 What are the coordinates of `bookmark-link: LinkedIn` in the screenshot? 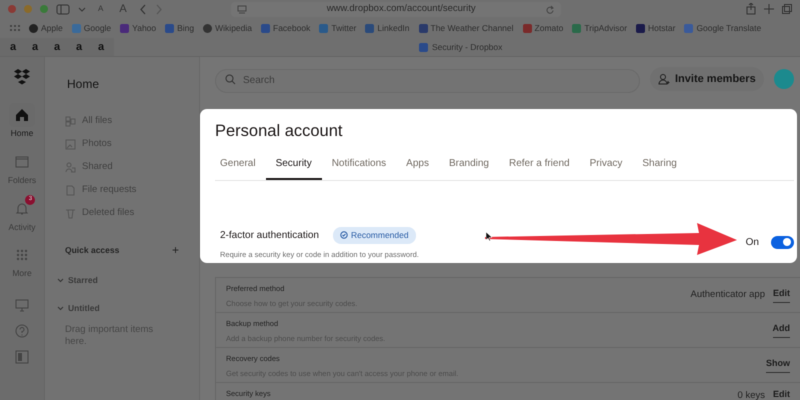 It's located at (387, 28).